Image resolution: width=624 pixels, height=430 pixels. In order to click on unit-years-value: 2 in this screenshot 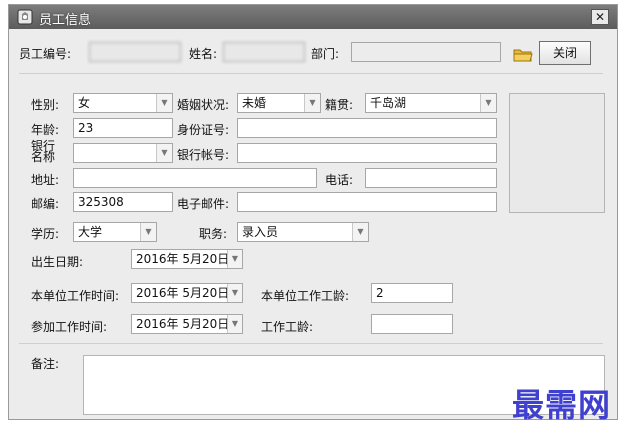, I will do `click(380, 293)`.